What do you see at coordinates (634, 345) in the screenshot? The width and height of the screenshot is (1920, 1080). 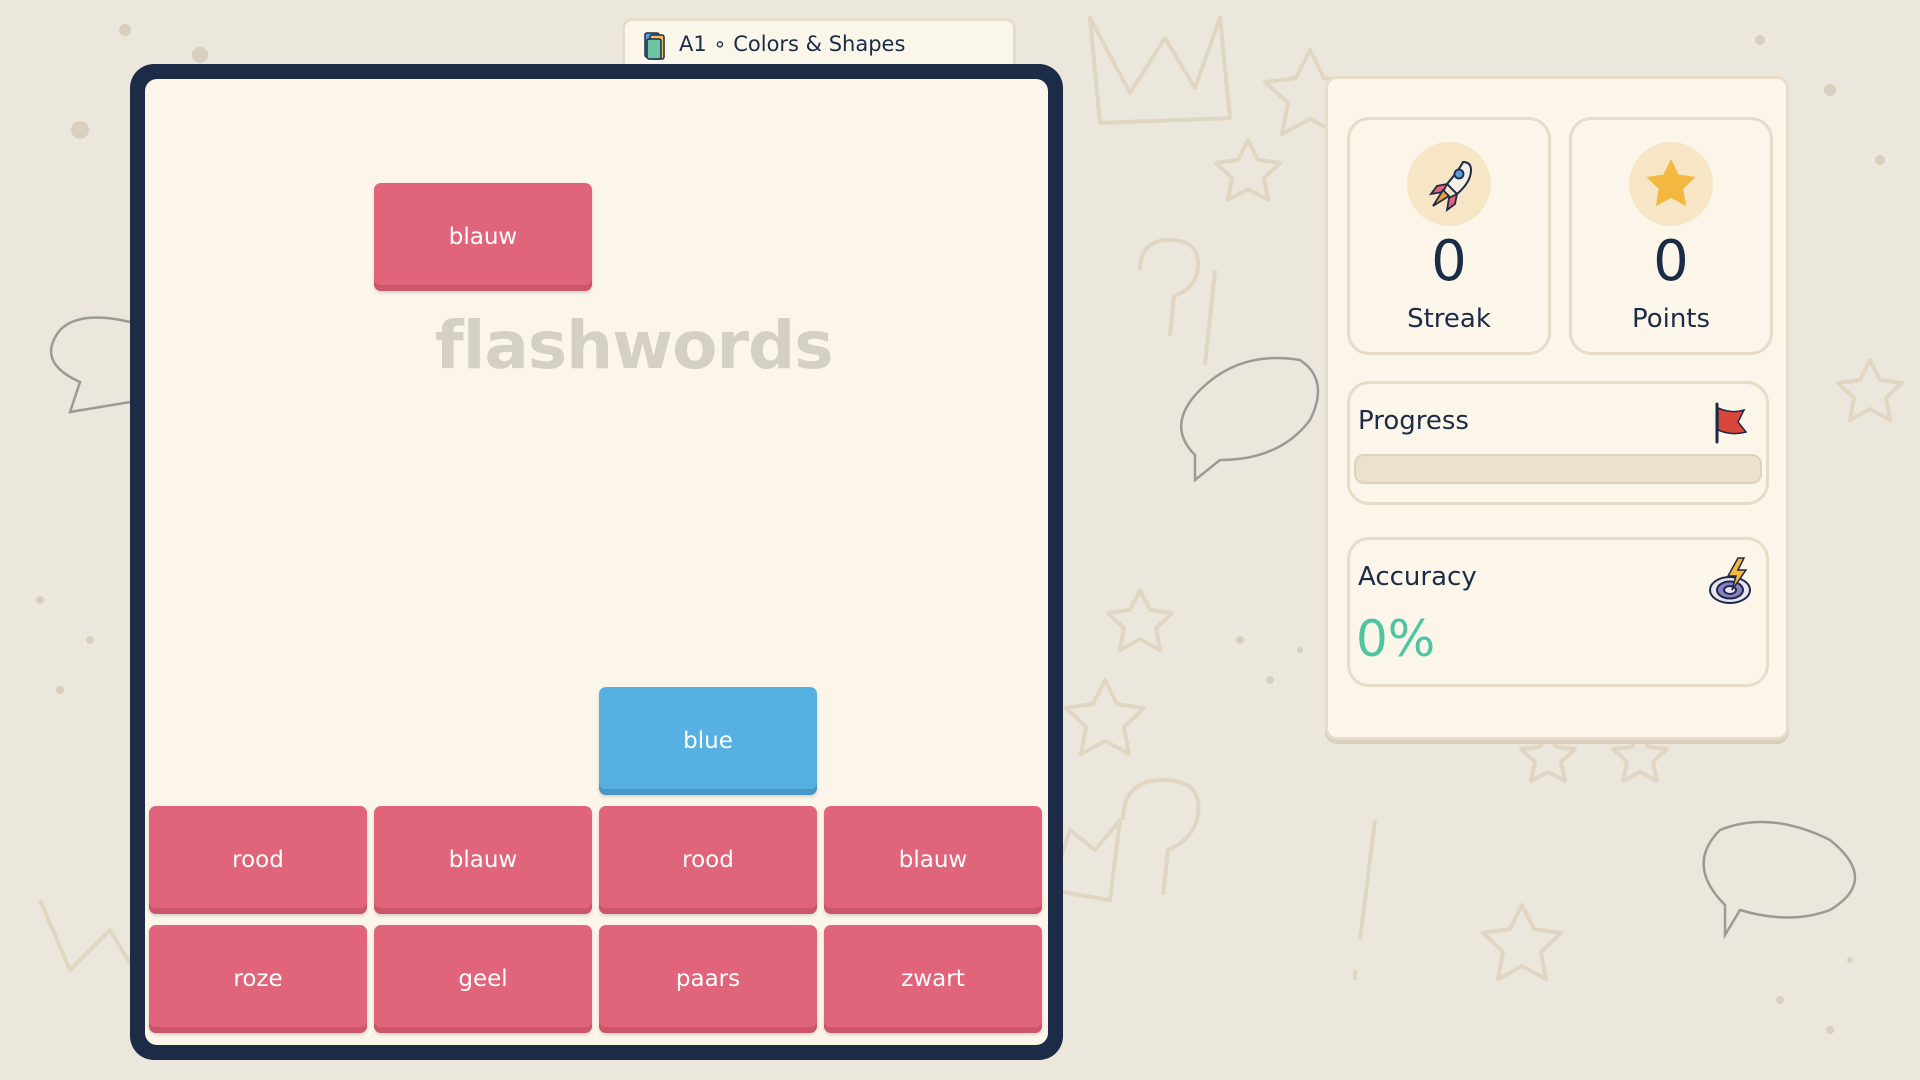 I see `flashwords-watermark: flashwords` at bounding box center [634, 345].